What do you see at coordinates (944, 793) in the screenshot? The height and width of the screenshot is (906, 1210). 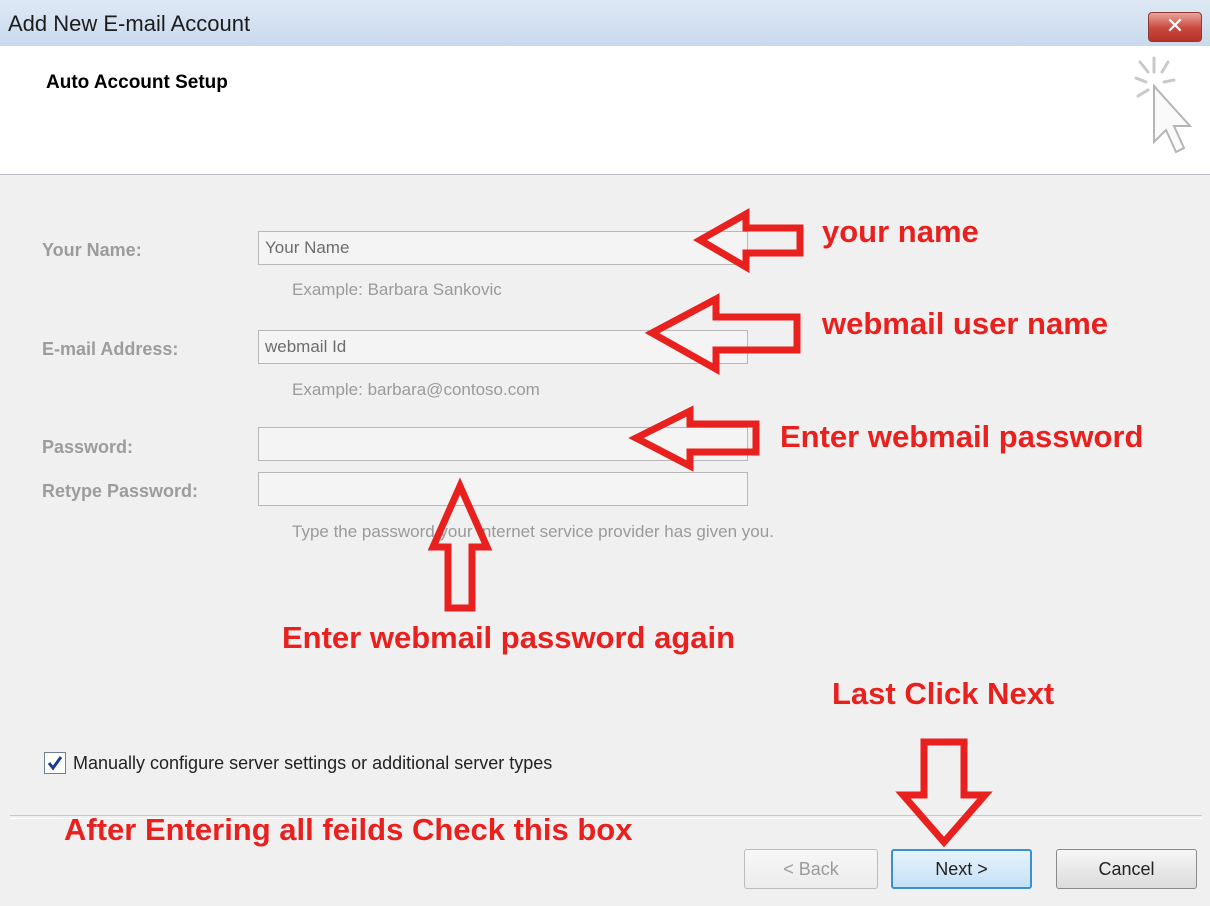 I see `arrow-down-next-icon` at bounding box center [944, 793].